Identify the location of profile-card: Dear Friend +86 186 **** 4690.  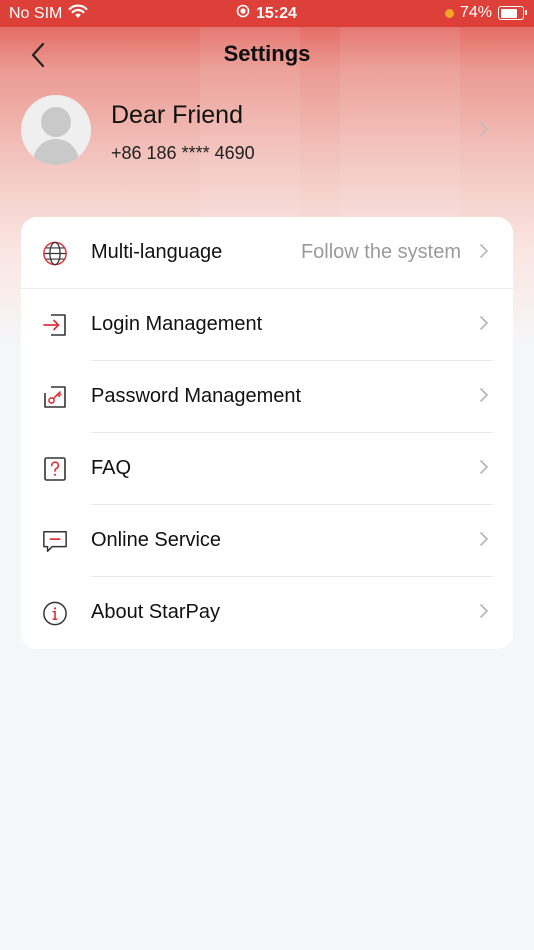
(267, 131).